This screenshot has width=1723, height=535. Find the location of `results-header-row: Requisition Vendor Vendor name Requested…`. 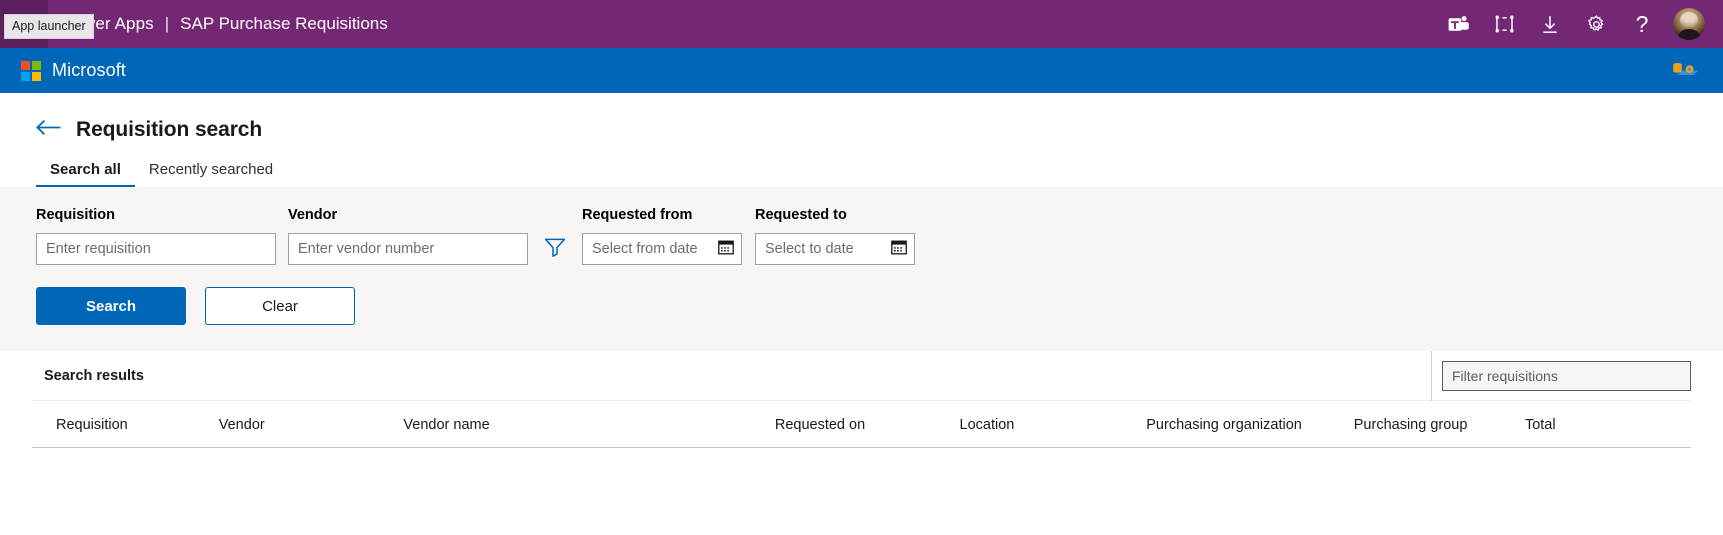

results-header-row: Requisition Vendor Vendor name Requested… is located at coordinates (861, 424).